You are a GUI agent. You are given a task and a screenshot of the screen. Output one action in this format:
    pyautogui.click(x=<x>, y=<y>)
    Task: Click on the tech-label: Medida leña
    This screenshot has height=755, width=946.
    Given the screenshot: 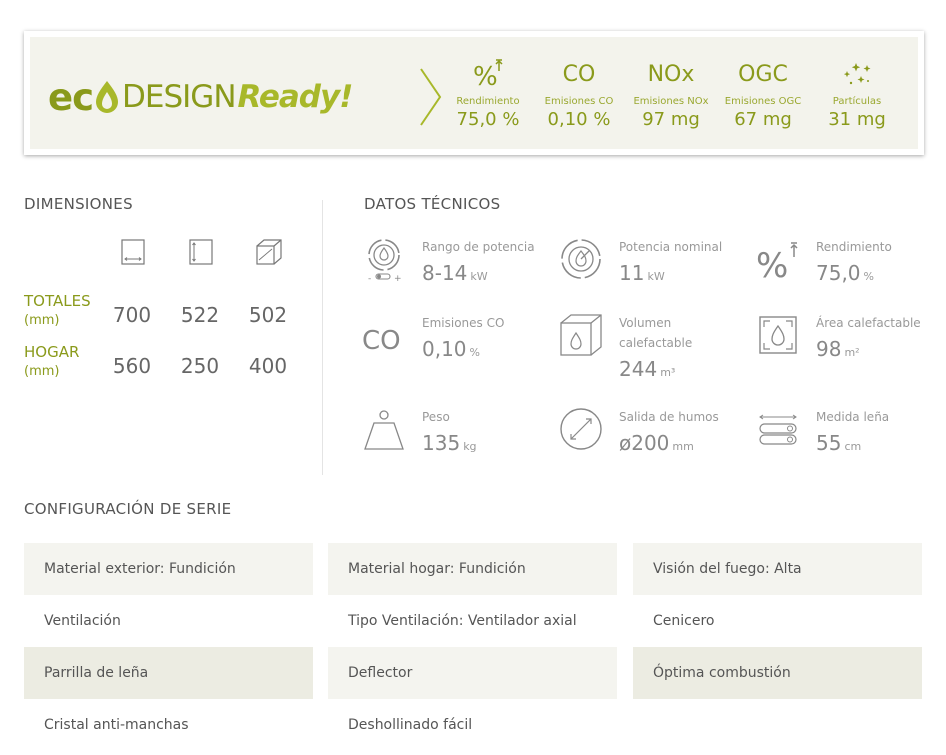 What is the action you would take?
    pyautogui.click(x=853, y=417)
    